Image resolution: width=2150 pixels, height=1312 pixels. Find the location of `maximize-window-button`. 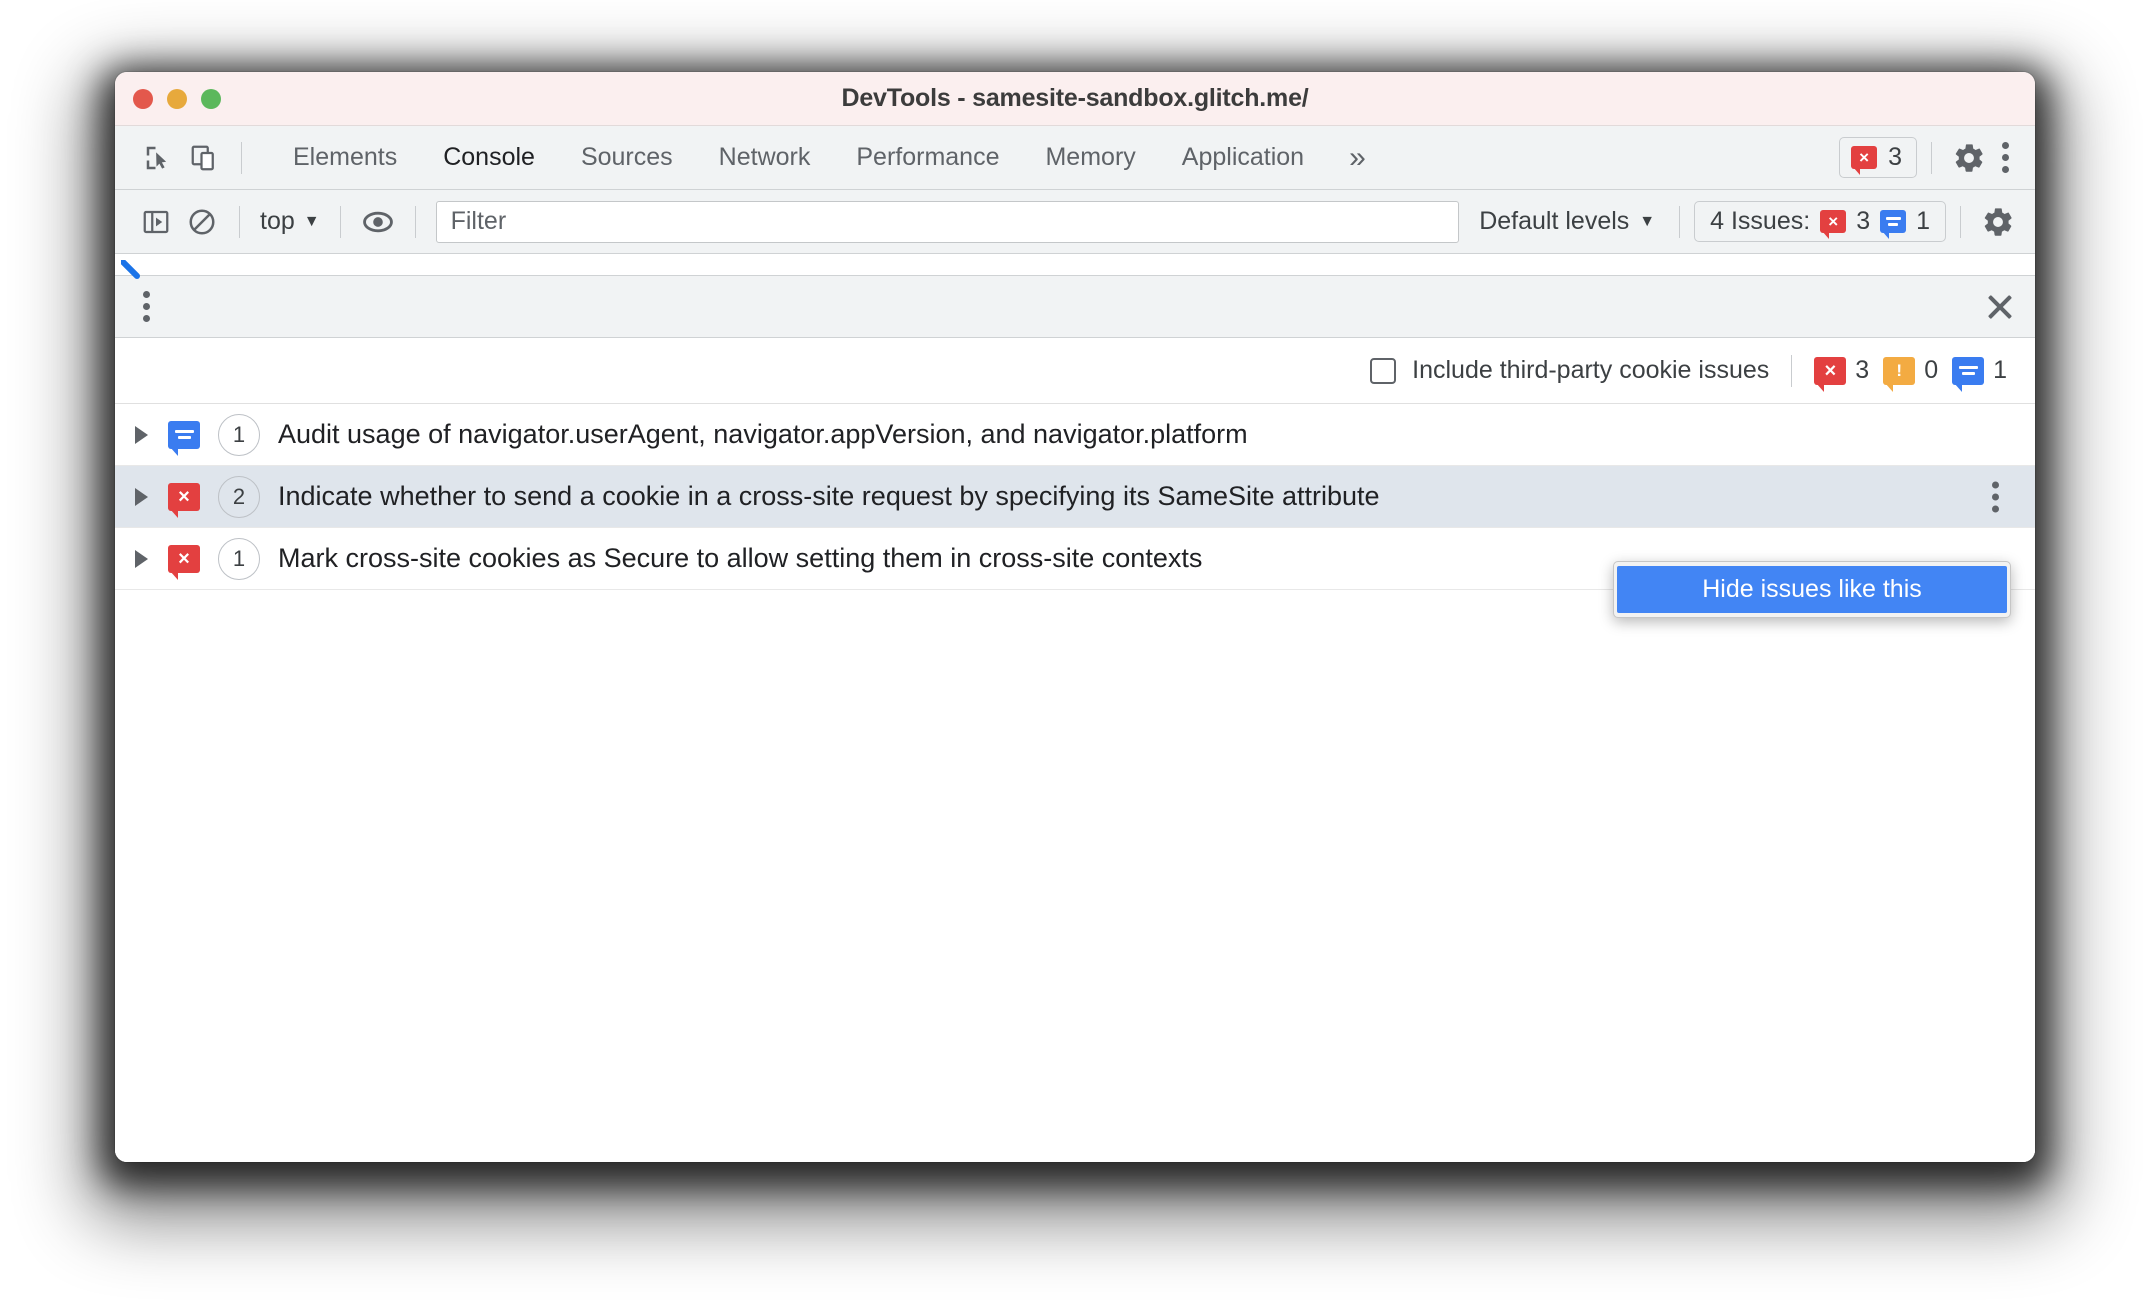

maximize-window-button is located at coordinates (211, 98).